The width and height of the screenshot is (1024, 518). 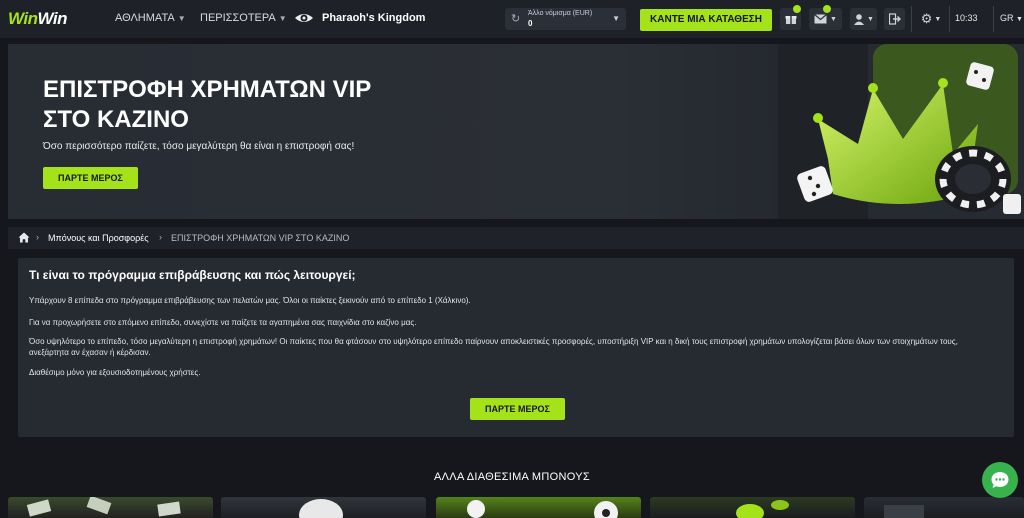 I want to click on mail-badge, so click(x=827, y=9).